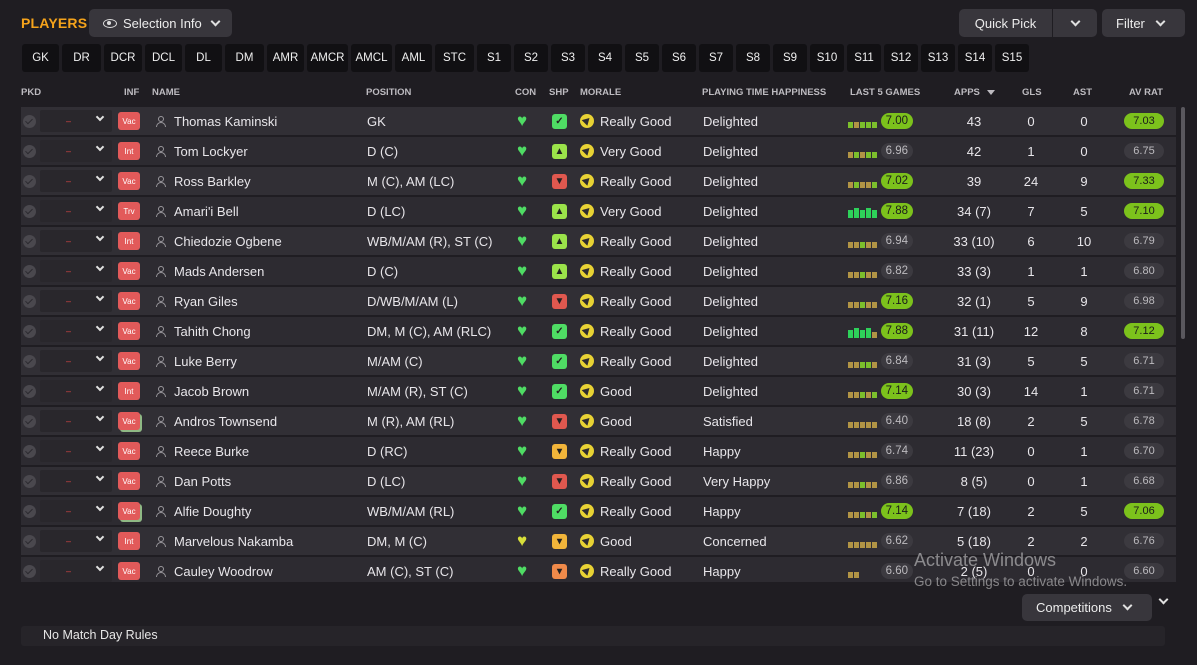 The height and width of the screenshot is (665, 1197). I want to click on position-tab-amcr: AMCR, so click(327, 58).